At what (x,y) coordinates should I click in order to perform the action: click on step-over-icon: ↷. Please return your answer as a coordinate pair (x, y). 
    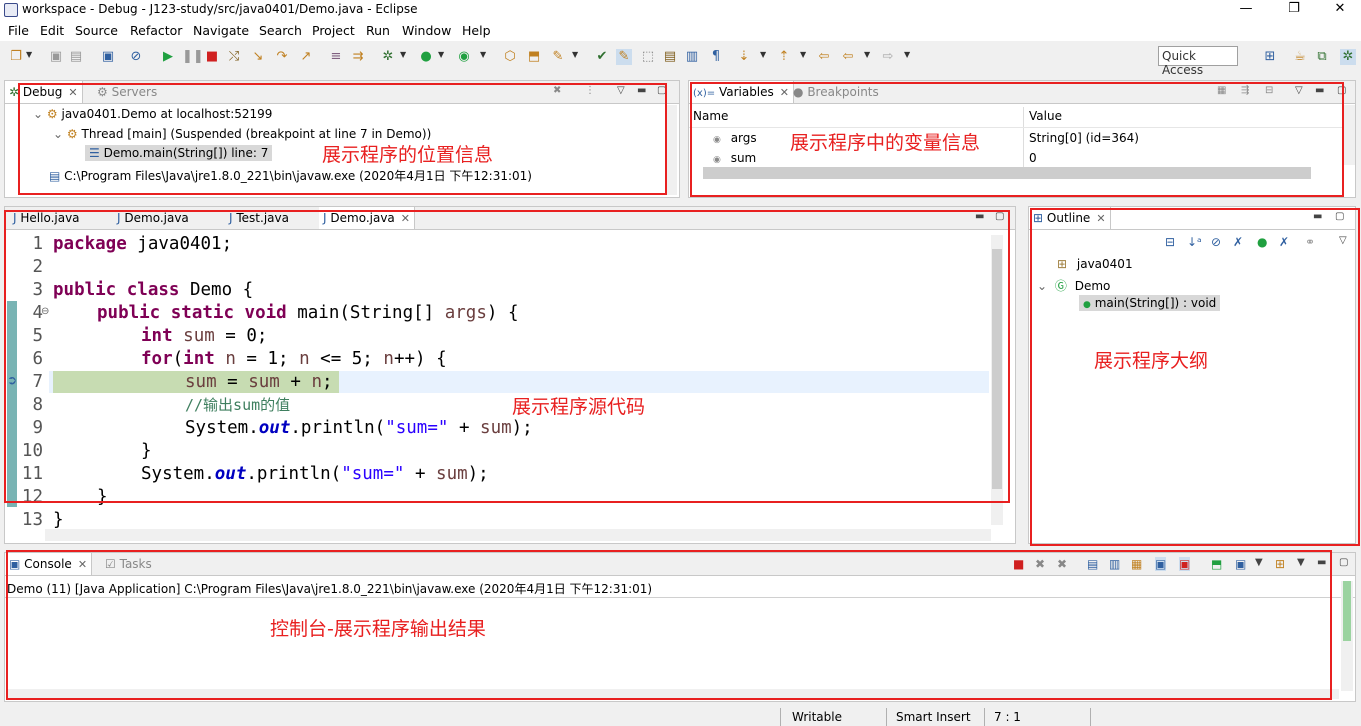
    Looking at the image, I should click on (282, 57).